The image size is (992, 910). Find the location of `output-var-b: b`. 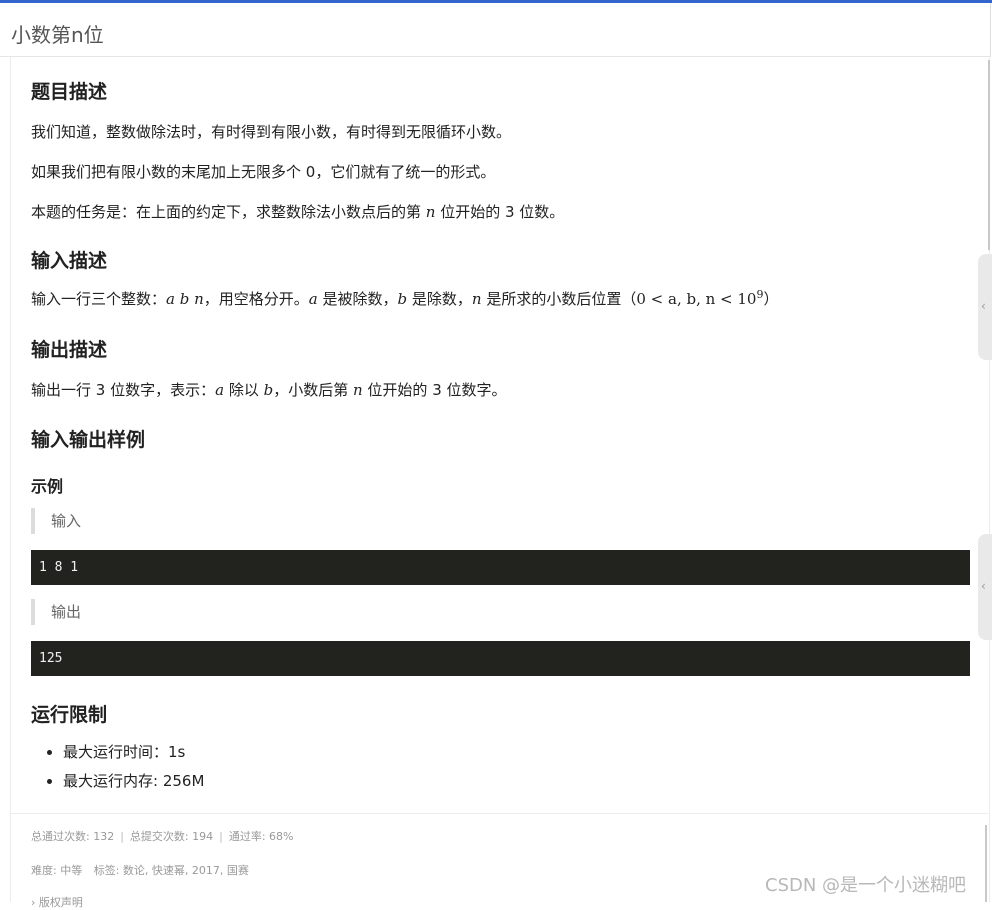

output-var-b: b is located at coordinates (268, 390).